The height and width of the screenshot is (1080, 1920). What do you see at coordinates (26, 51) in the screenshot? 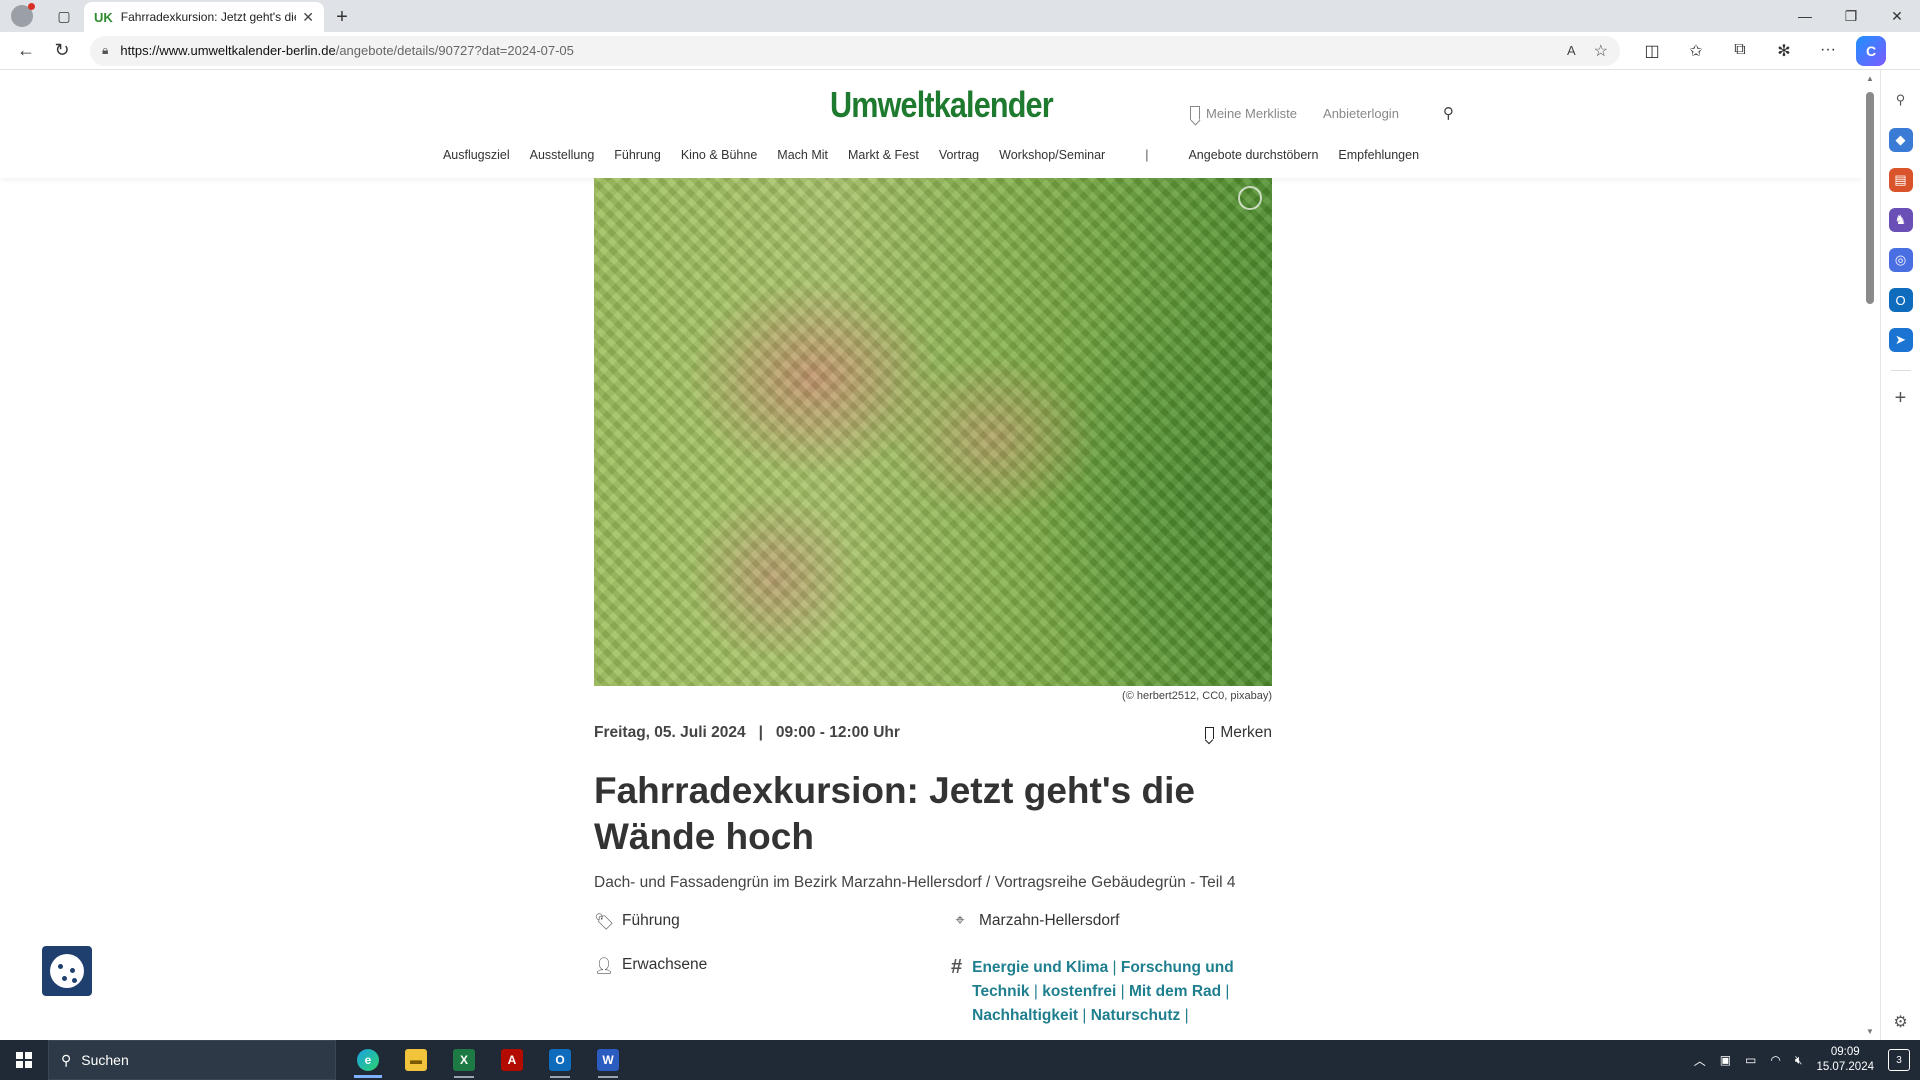
I see `back-arrow-icon: ←` at bounding box center [26, 51].